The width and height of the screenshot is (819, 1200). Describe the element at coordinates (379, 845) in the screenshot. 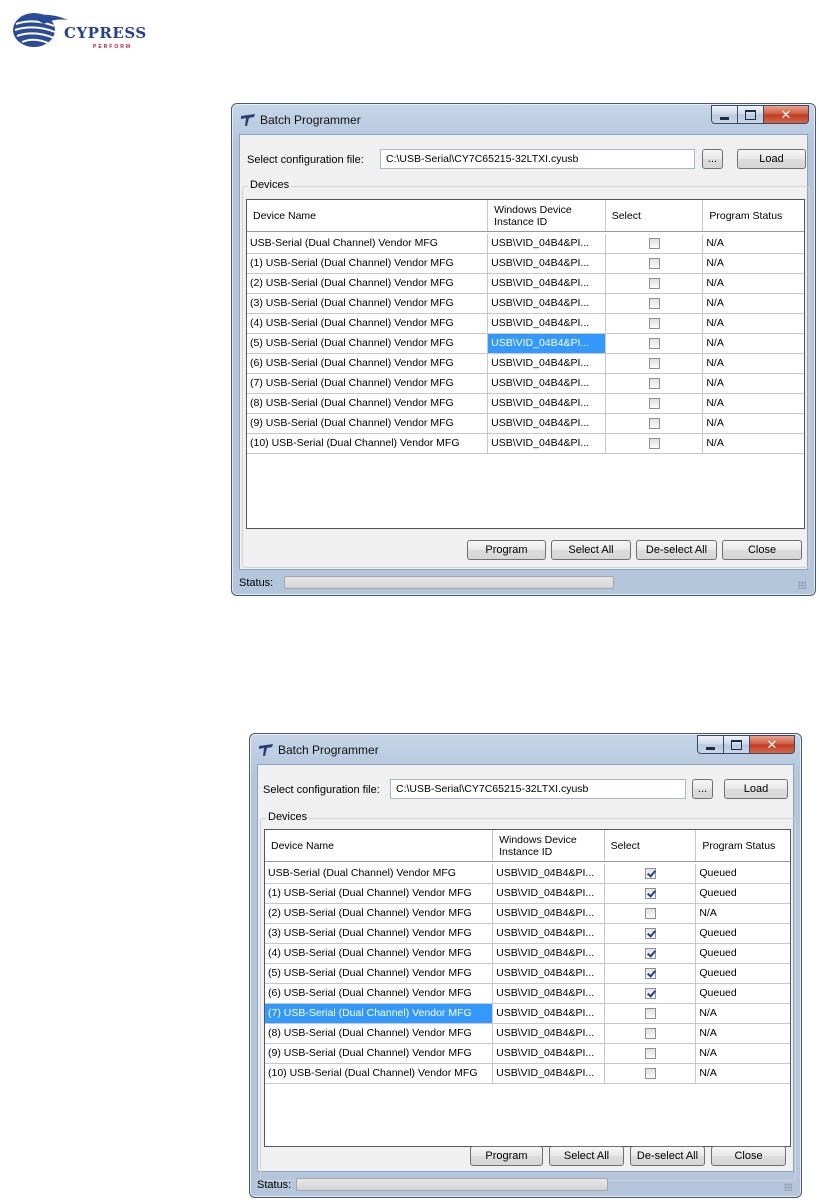

I see `column-header-device-name: Device Name` at that location.